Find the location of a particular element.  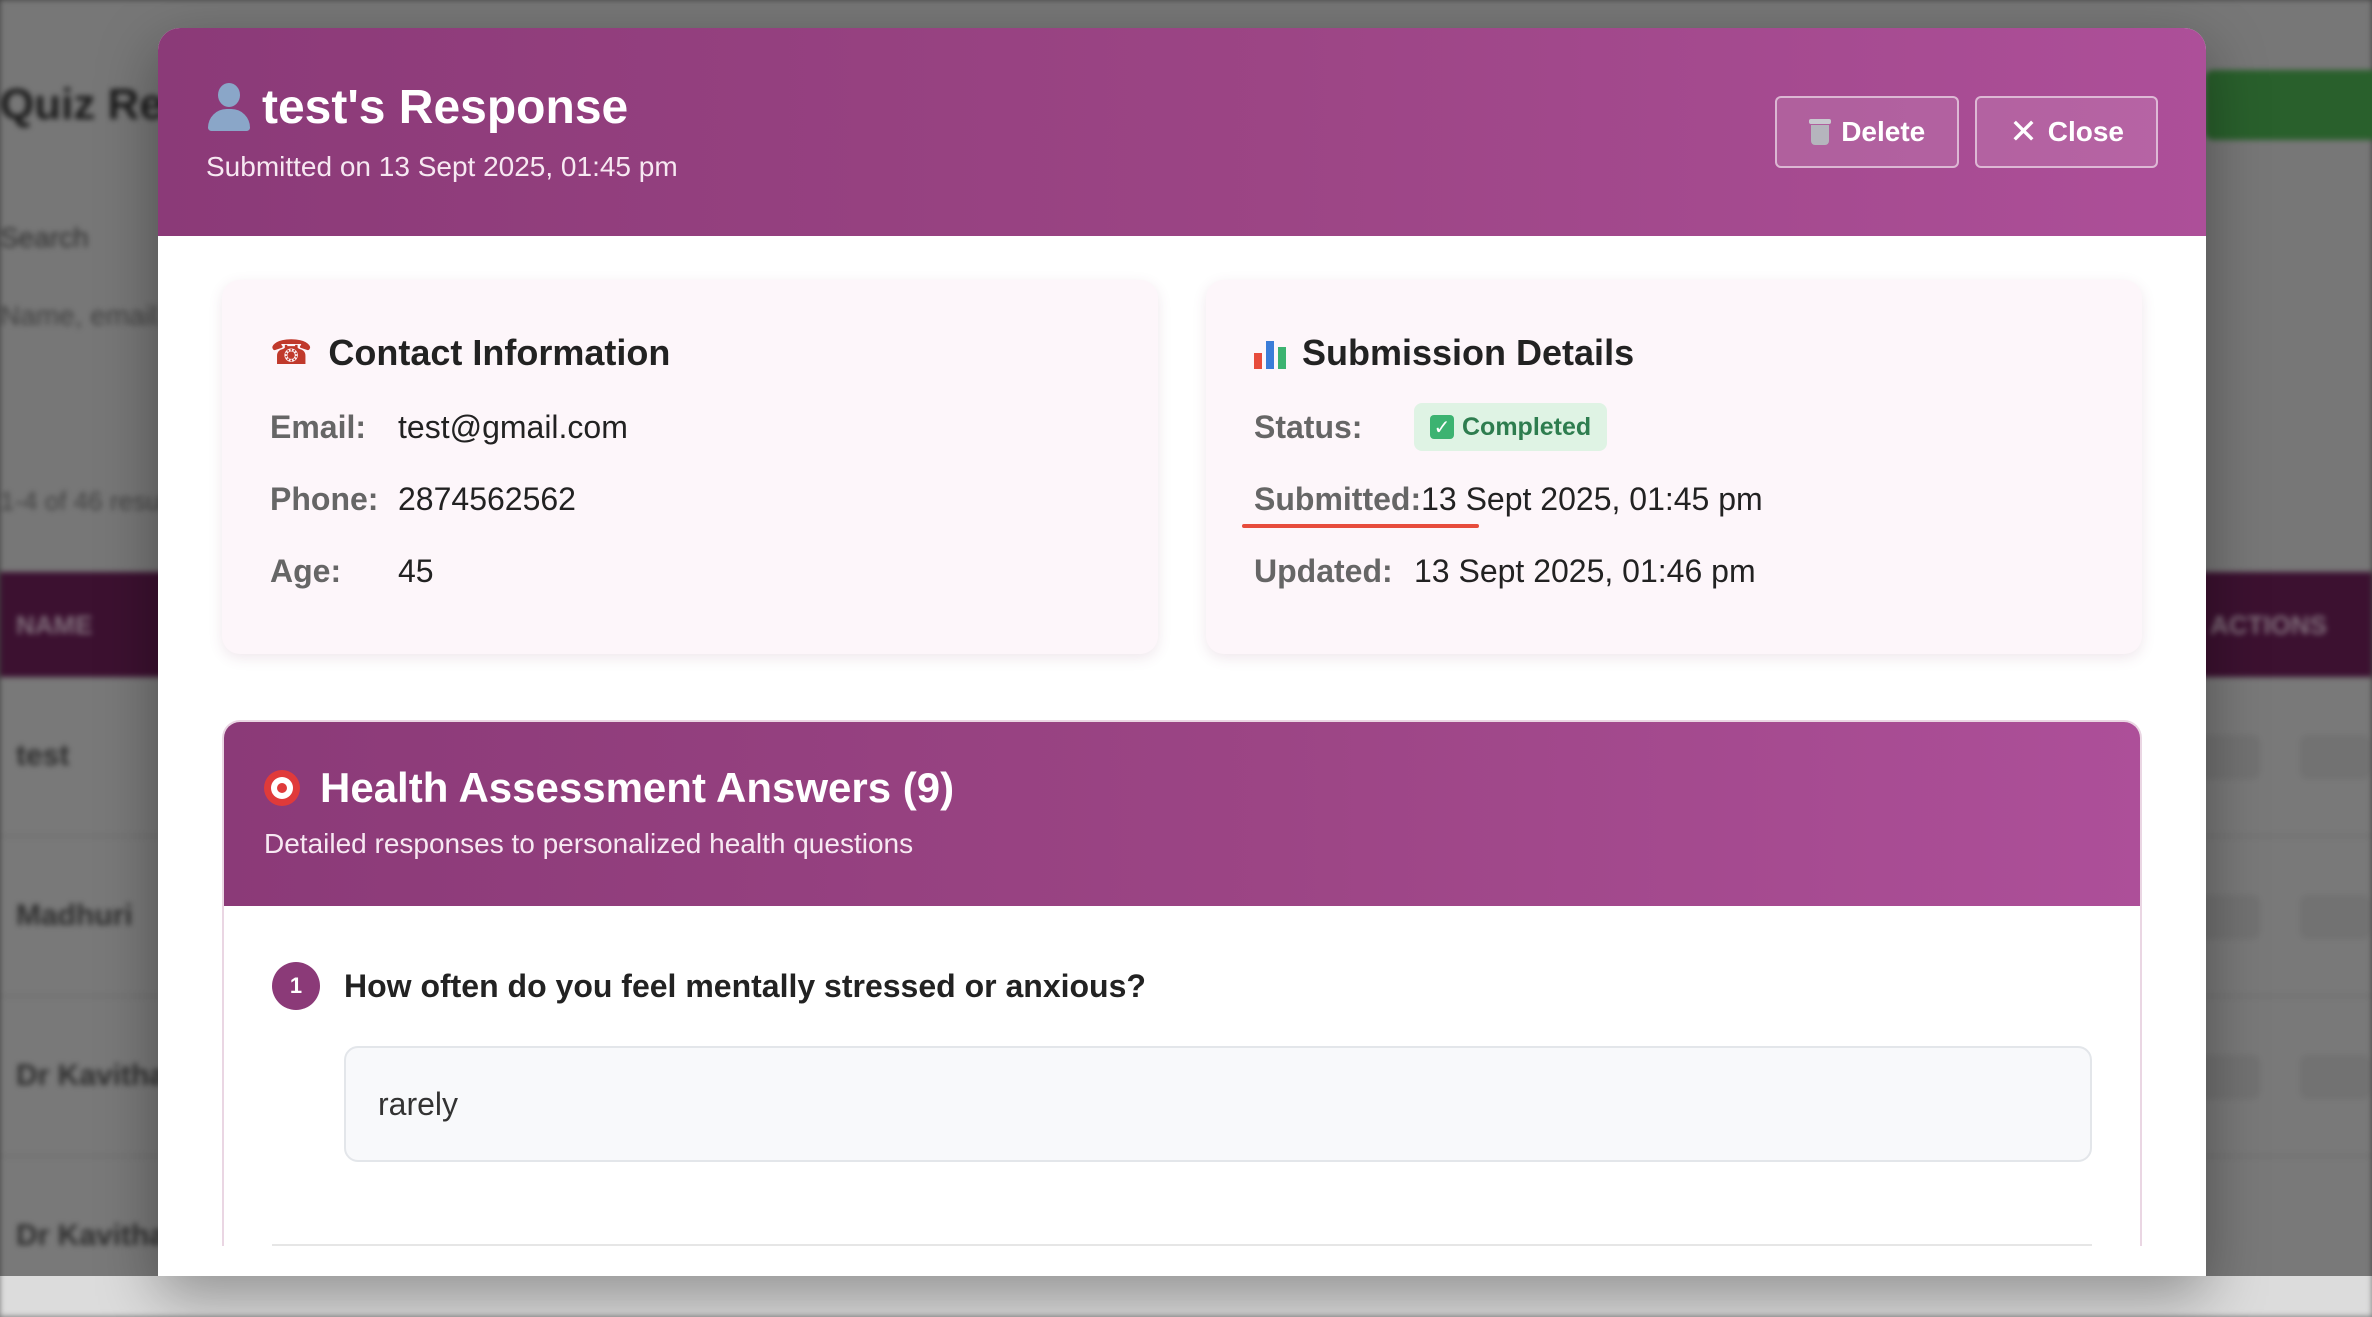

email-value: test@gmail.com is located at coordinates (513, 427).